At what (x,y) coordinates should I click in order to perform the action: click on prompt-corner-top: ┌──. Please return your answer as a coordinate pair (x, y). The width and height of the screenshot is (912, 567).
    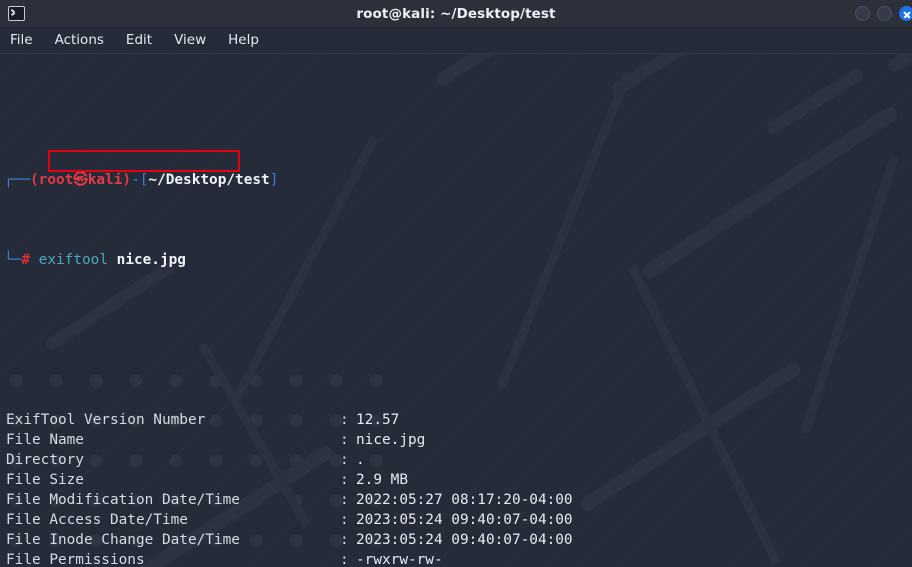
    Looking at the image, I should click on (17, 180).